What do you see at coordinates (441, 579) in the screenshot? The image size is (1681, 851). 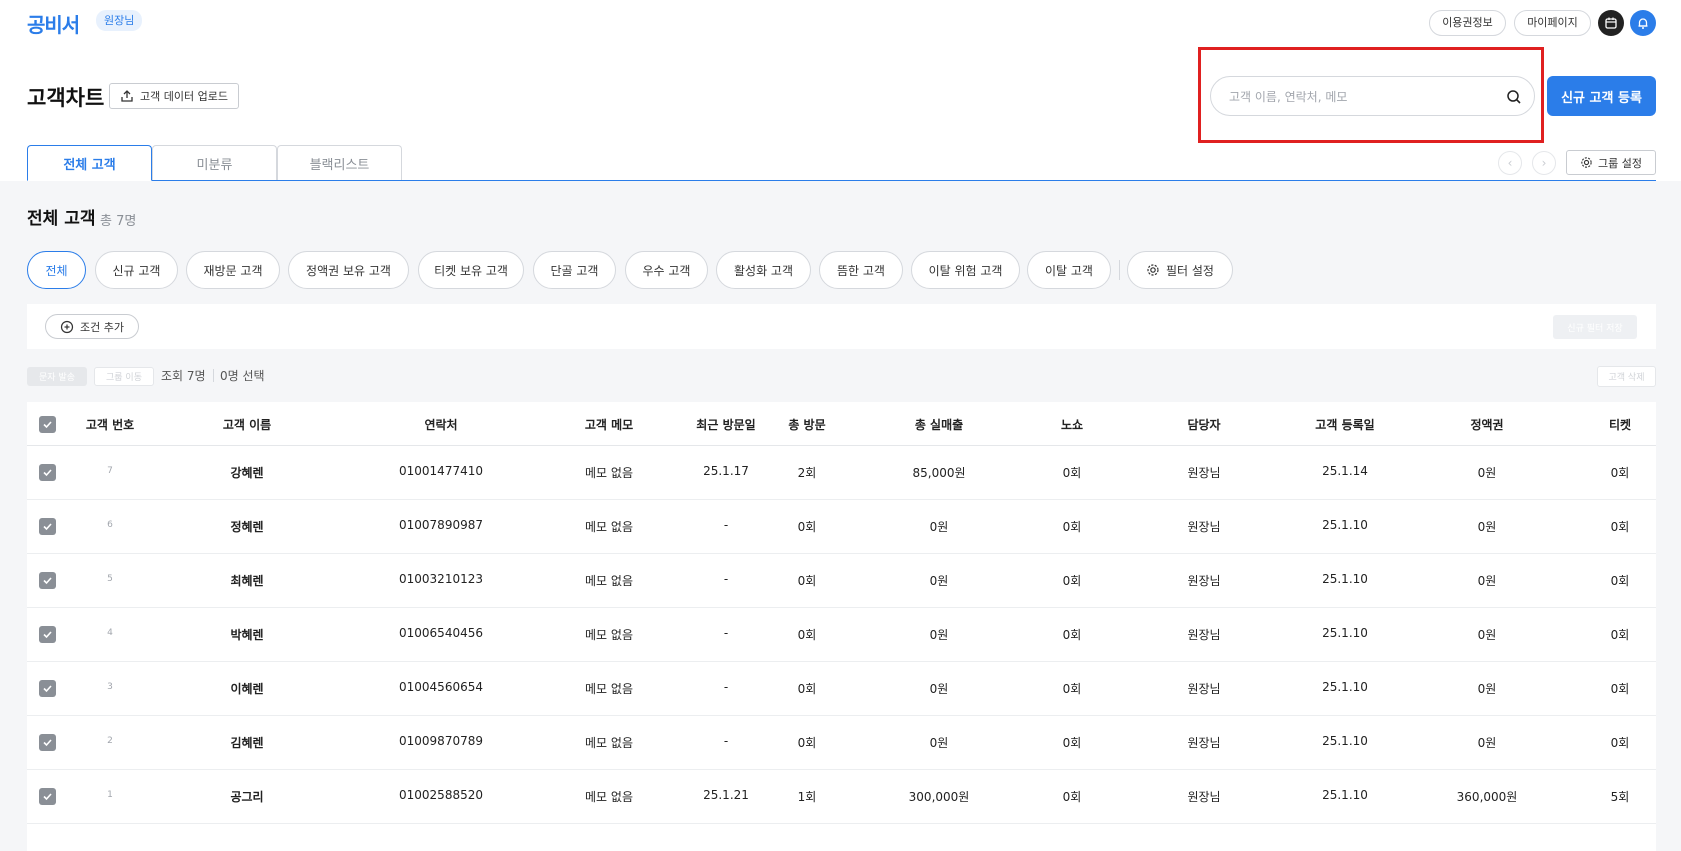 I see `cell-contact: 01003210123` at bounding box center [441, 579].